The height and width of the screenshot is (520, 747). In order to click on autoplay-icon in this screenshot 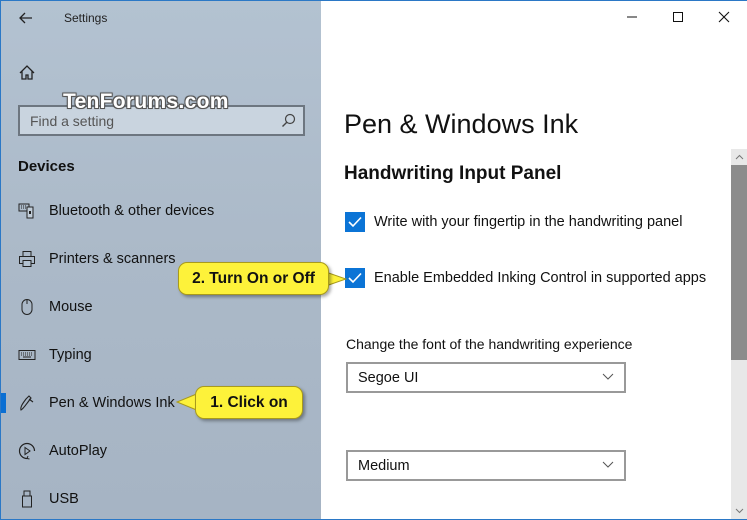, I will do `click(27, 451)`.